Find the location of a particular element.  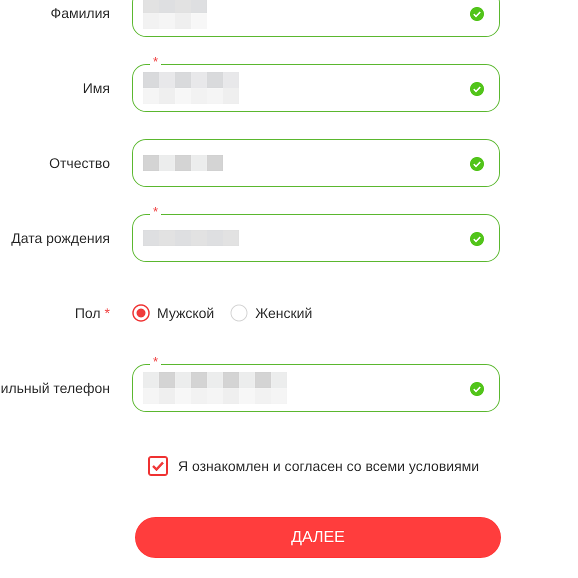

field-label: ильный телефон is located at coordinates (55, 388).